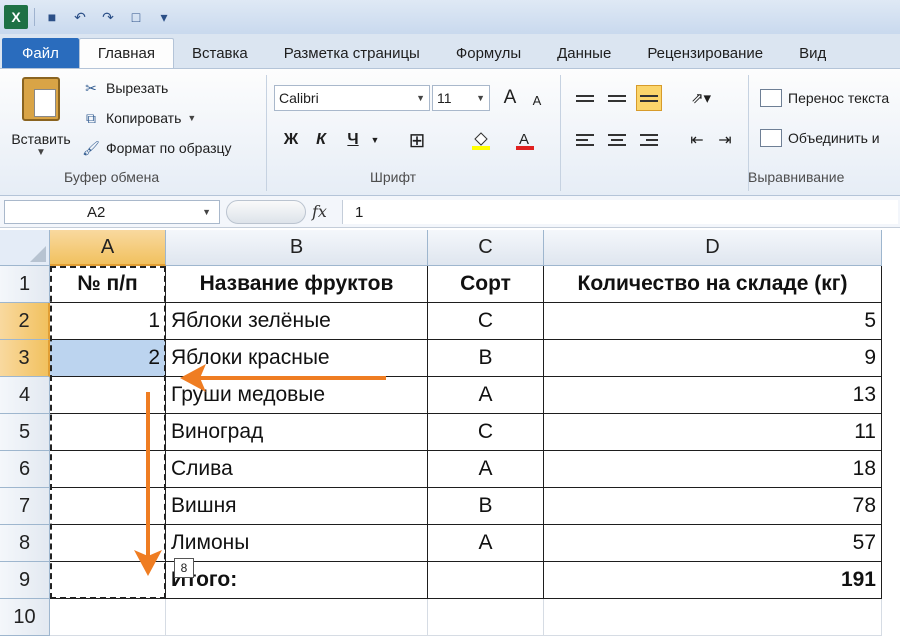 The image size is (900, 636). I want to click on cell-b2: Яблоки зелёные, so click(297, 321).